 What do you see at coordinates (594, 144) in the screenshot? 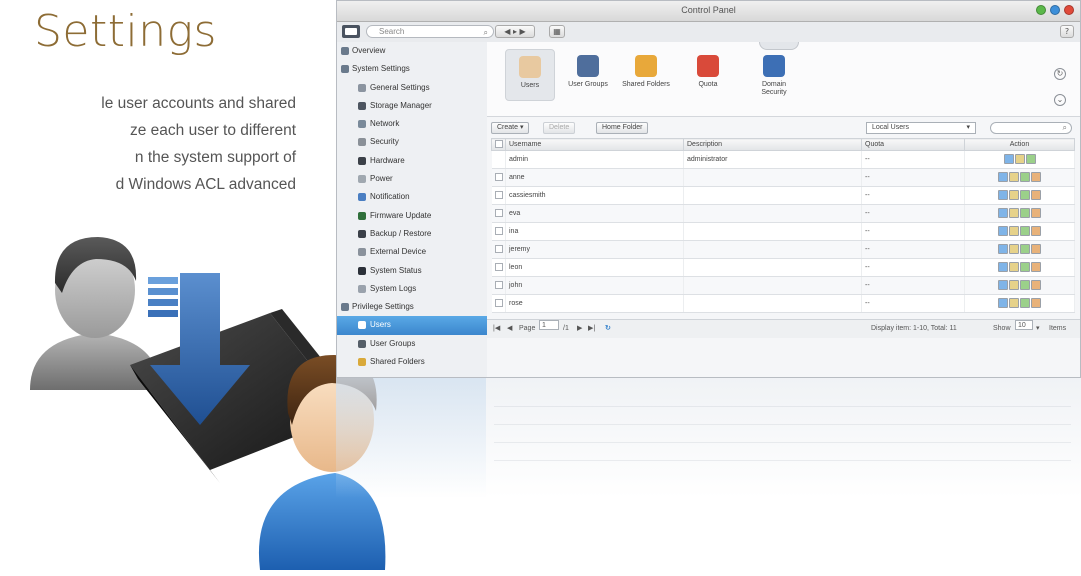
I see `column-username: Username` at bounding box center [594, 144].